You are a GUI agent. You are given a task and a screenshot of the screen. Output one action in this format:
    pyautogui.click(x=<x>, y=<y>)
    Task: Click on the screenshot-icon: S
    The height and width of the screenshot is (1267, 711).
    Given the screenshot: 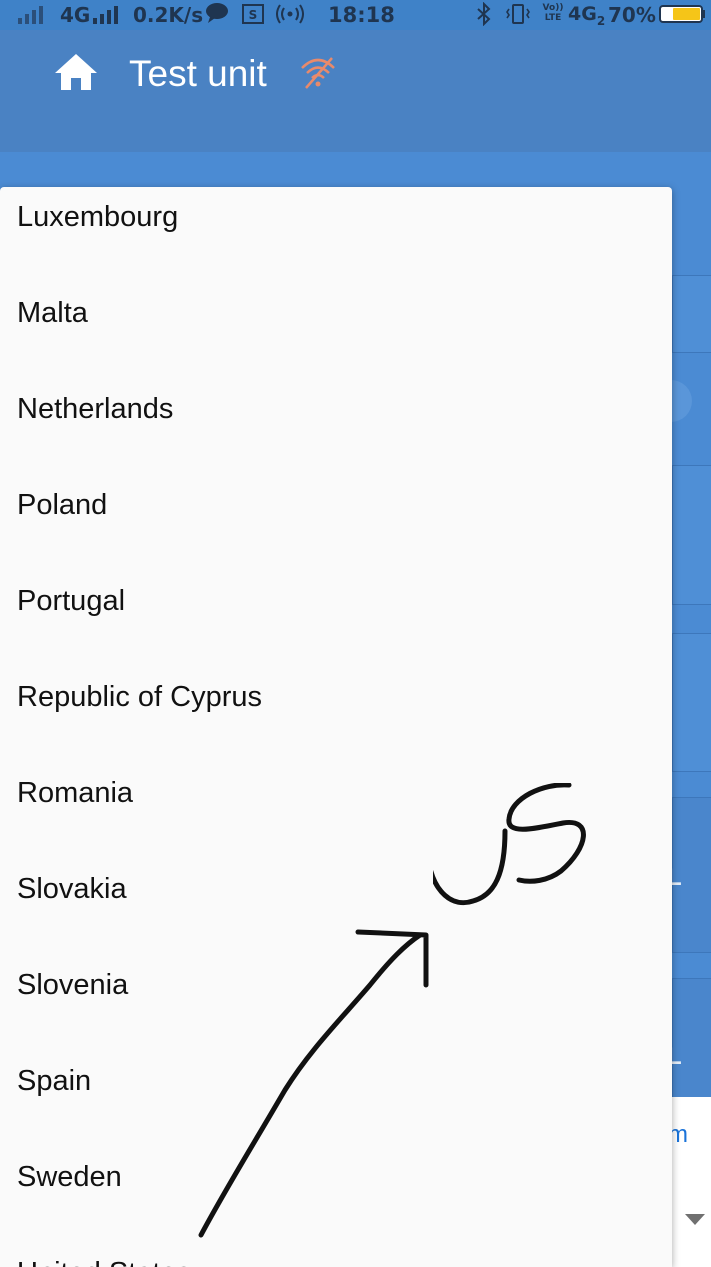 What is the action you would take?
    pyautogui.click(x=253, y=14)
    